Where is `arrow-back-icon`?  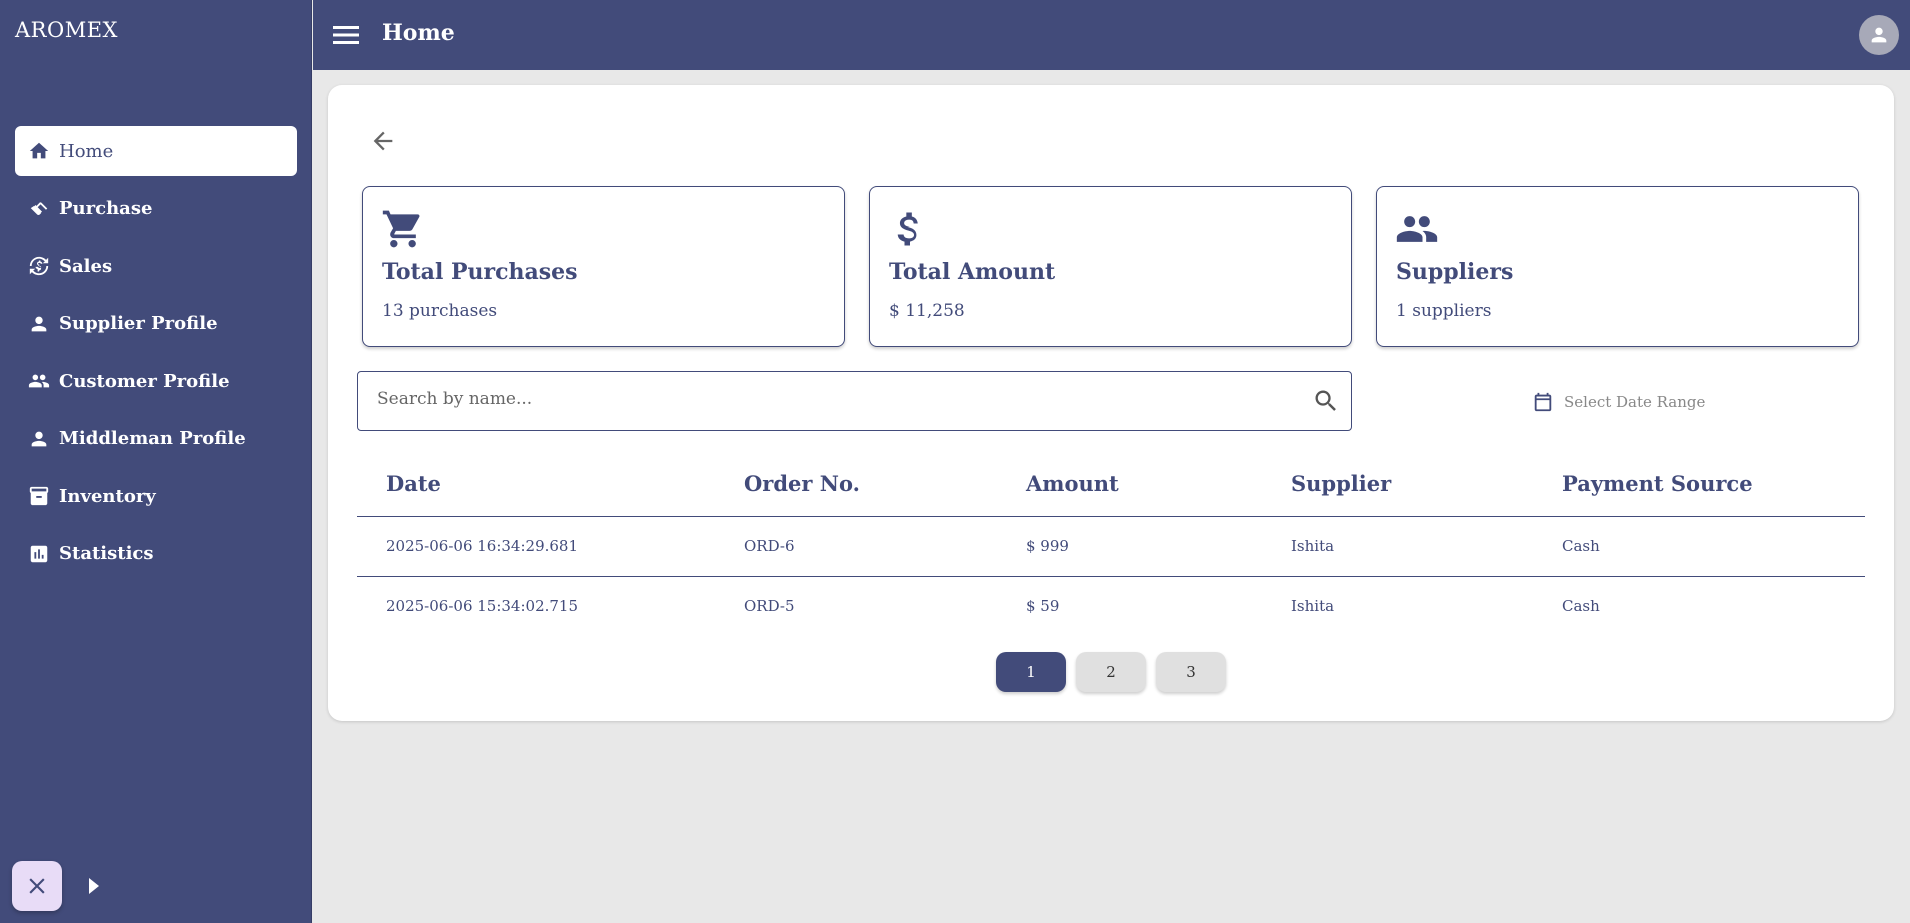 arrow-back-icon is located at coordinates (383, 141).